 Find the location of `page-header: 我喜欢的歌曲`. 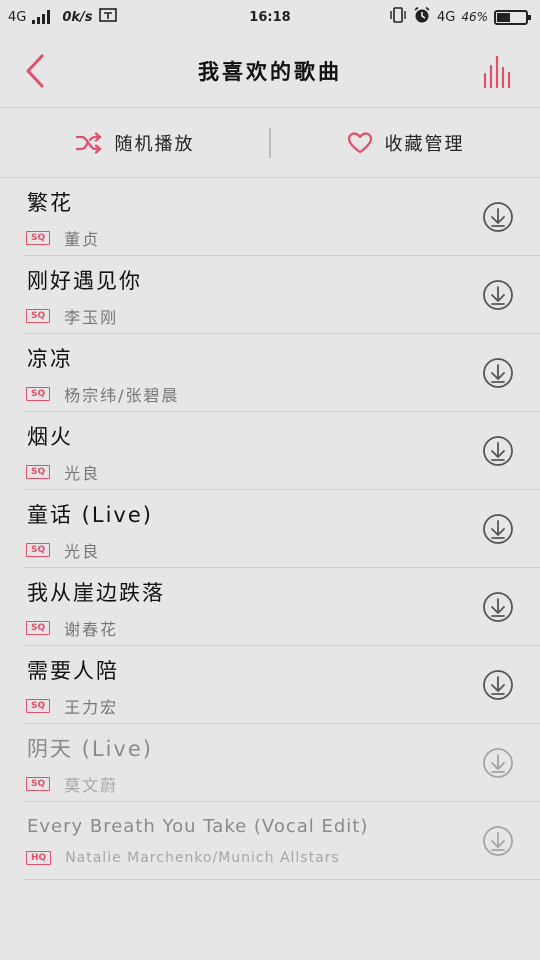

page-header: 我喜欢的歌曲 is located at coordinates (270, 71).